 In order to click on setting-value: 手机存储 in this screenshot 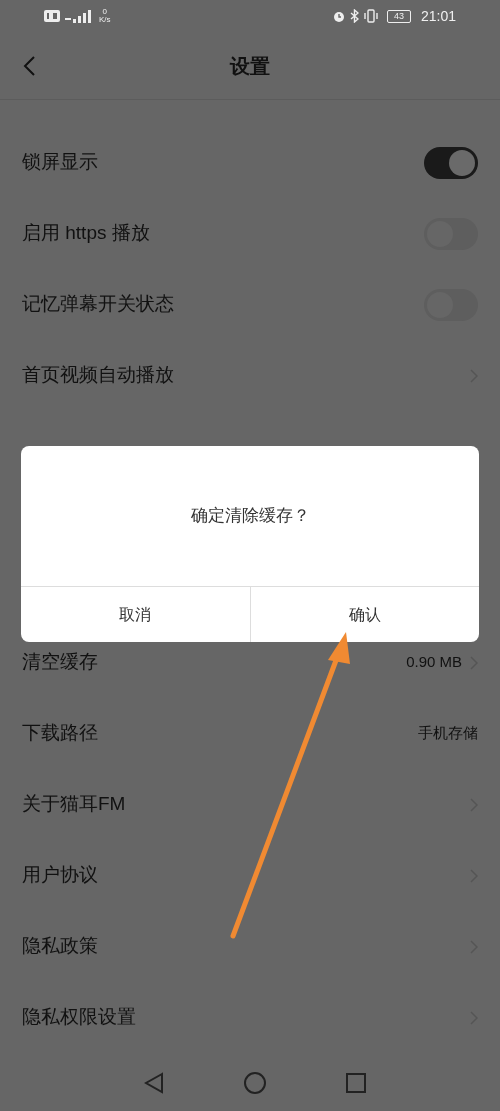, I will do `click(448, 733)`.